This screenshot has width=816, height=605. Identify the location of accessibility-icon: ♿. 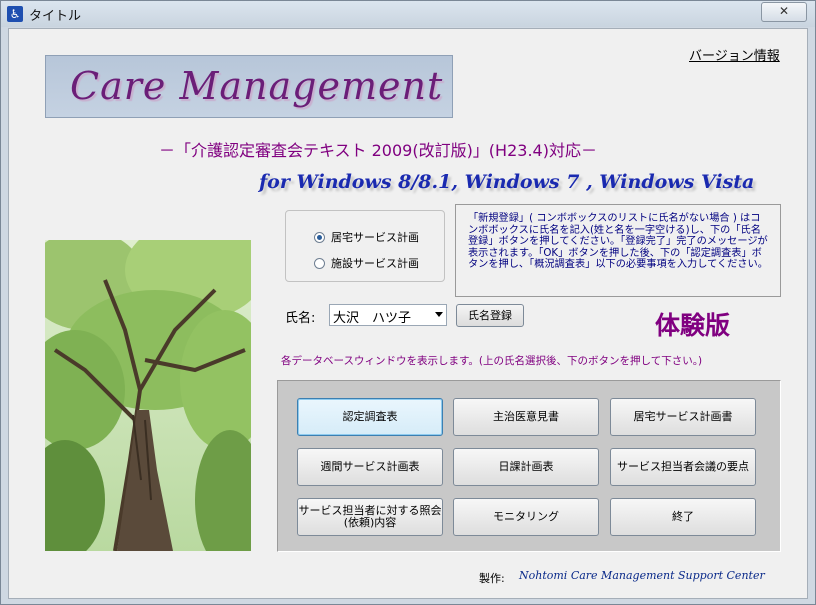
(15, 14).